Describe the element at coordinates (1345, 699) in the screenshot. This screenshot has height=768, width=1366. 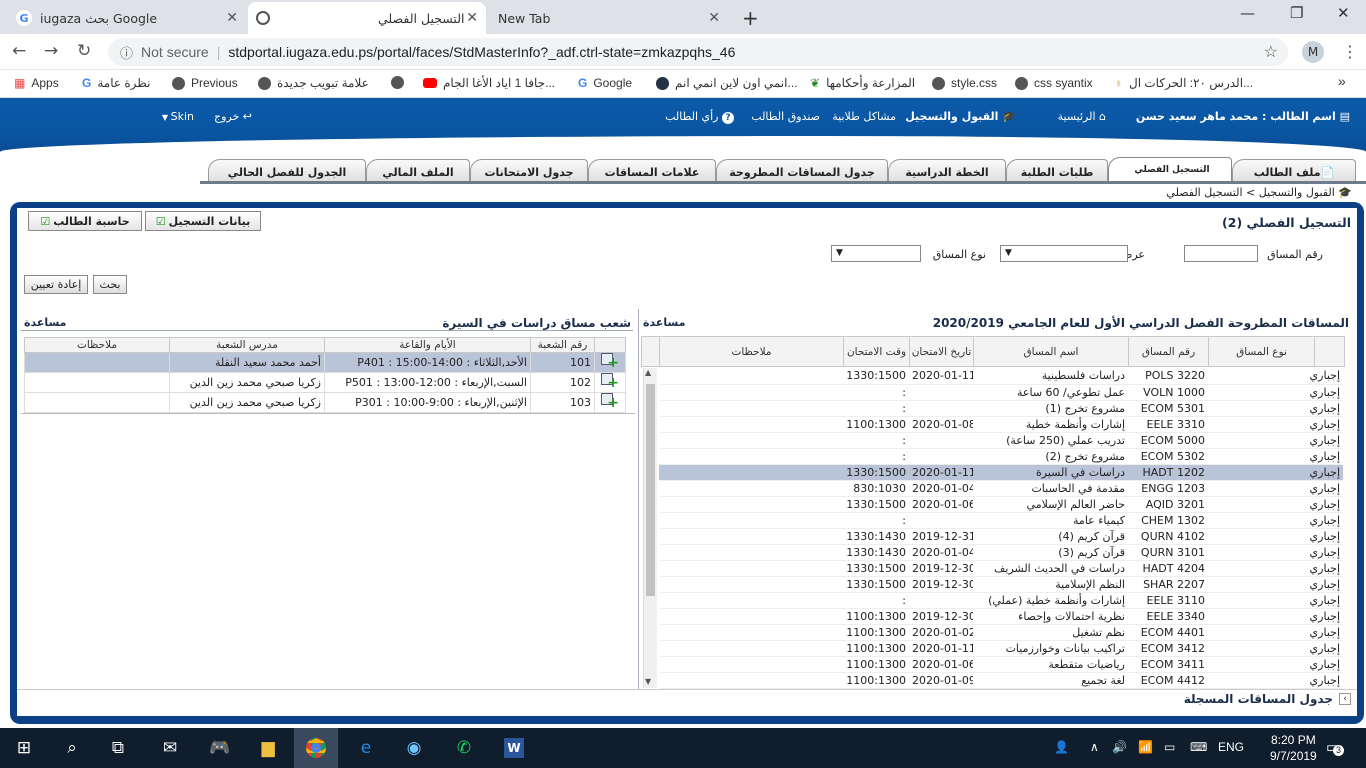
I see `expand-chevron-icon: ‹` at that location.